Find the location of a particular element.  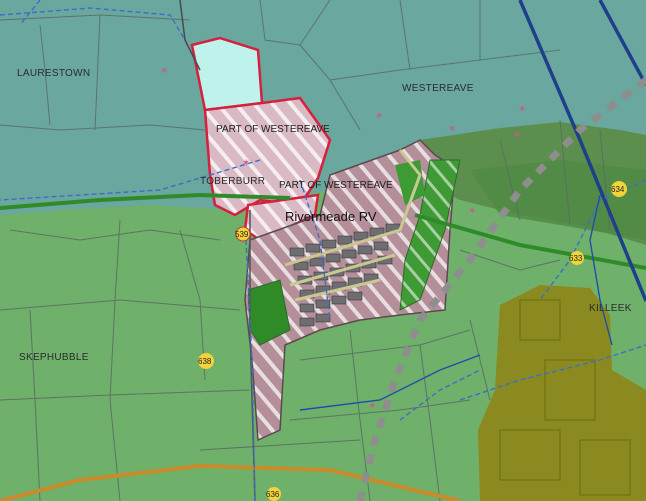

road-marker-638: 638 is located at coordinates (206, 361).